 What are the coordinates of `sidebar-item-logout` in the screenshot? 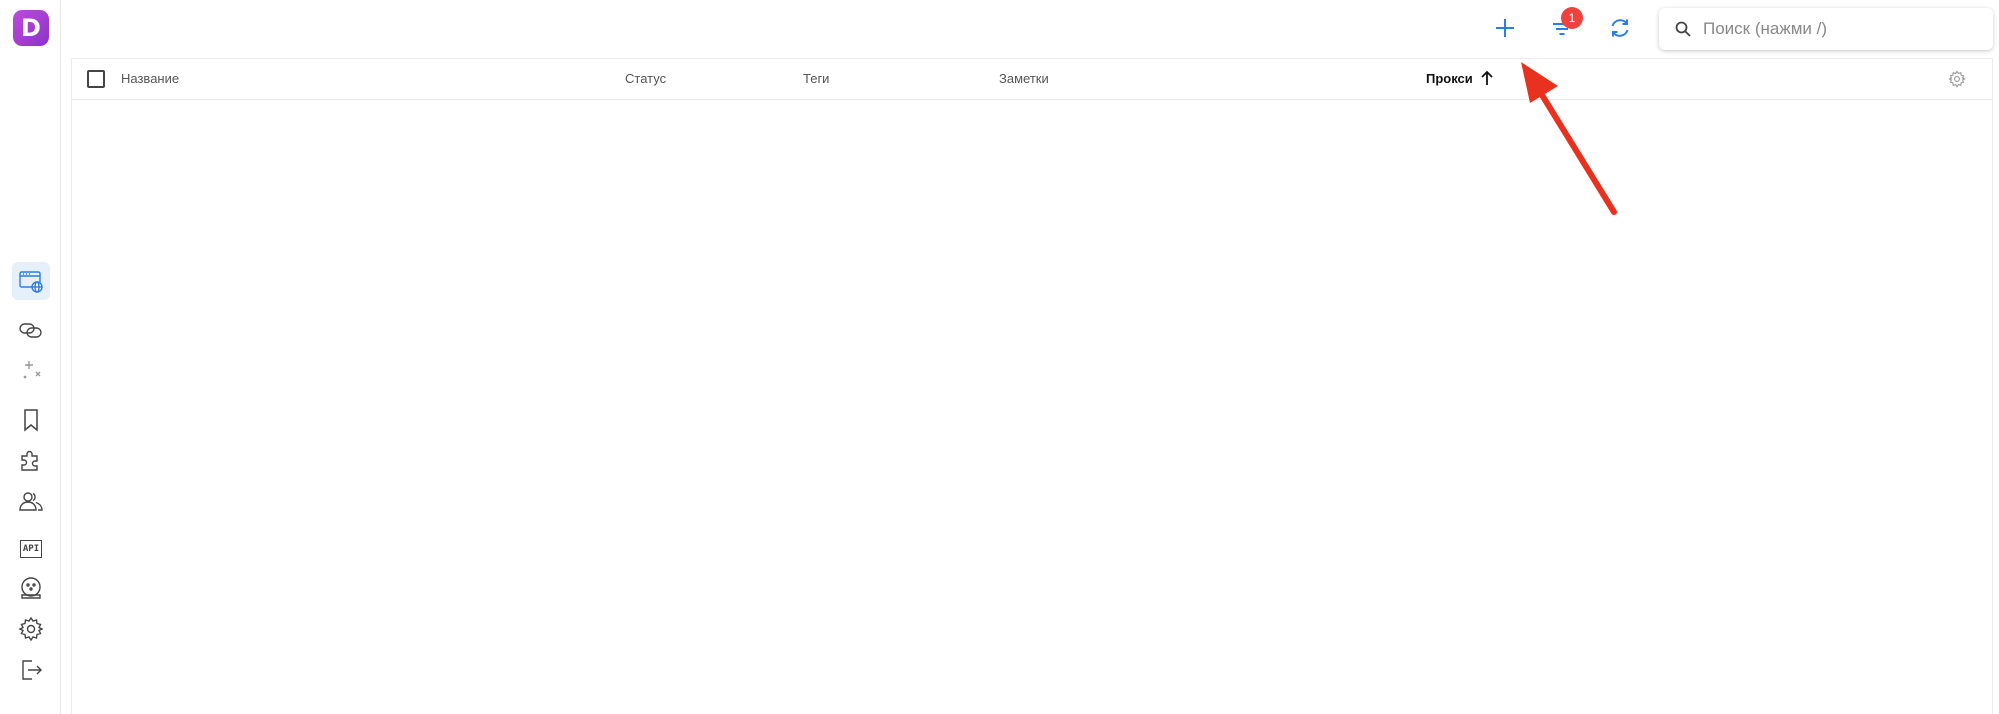 It's located at (31, 670).